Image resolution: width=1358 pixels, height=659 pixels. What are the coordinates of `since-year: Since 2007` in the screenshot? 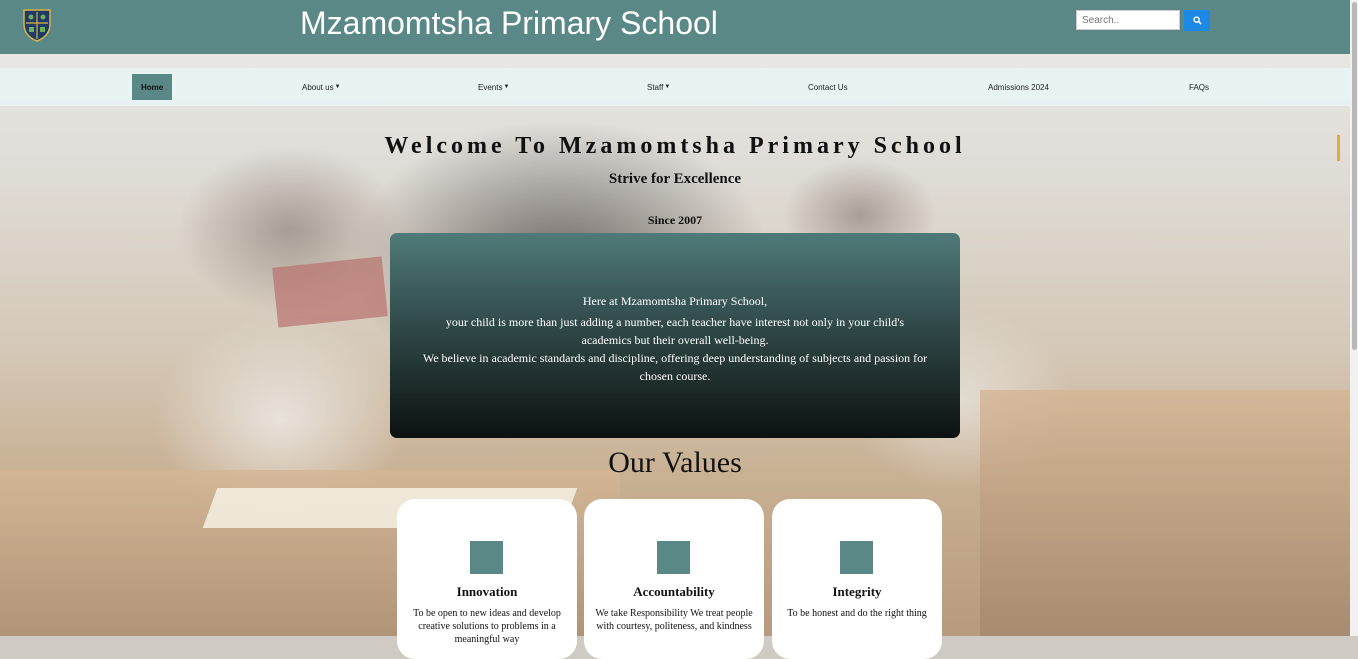 It's located at (675, 220).